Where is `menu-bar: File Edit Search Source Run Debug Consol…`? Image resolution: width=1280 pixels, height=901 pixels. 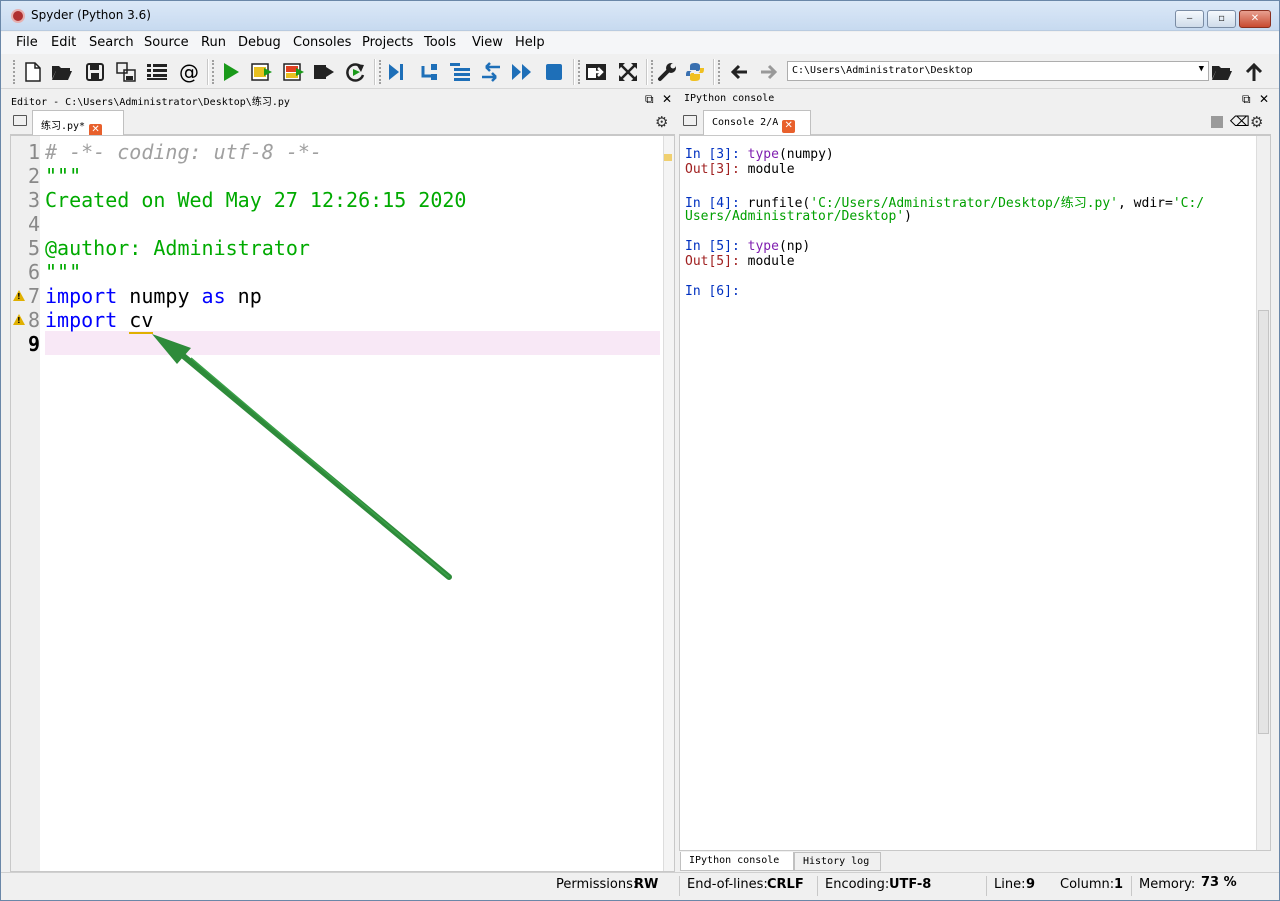 menu-bar: File Edit Search Source Run Debug Consol… is located at coordinates (640, 43).